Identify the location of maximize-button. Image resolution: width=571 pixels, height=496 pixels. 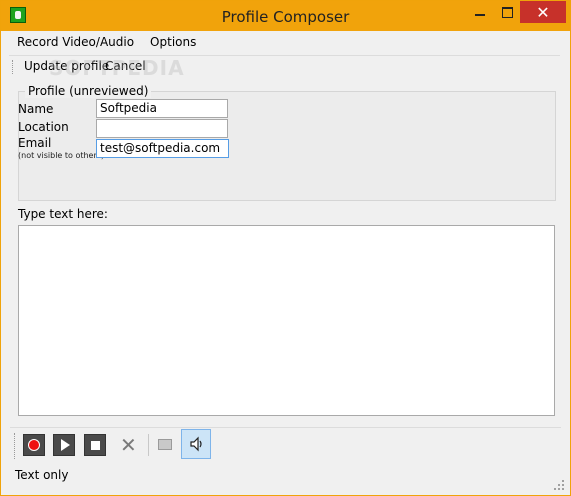
(507, 12).